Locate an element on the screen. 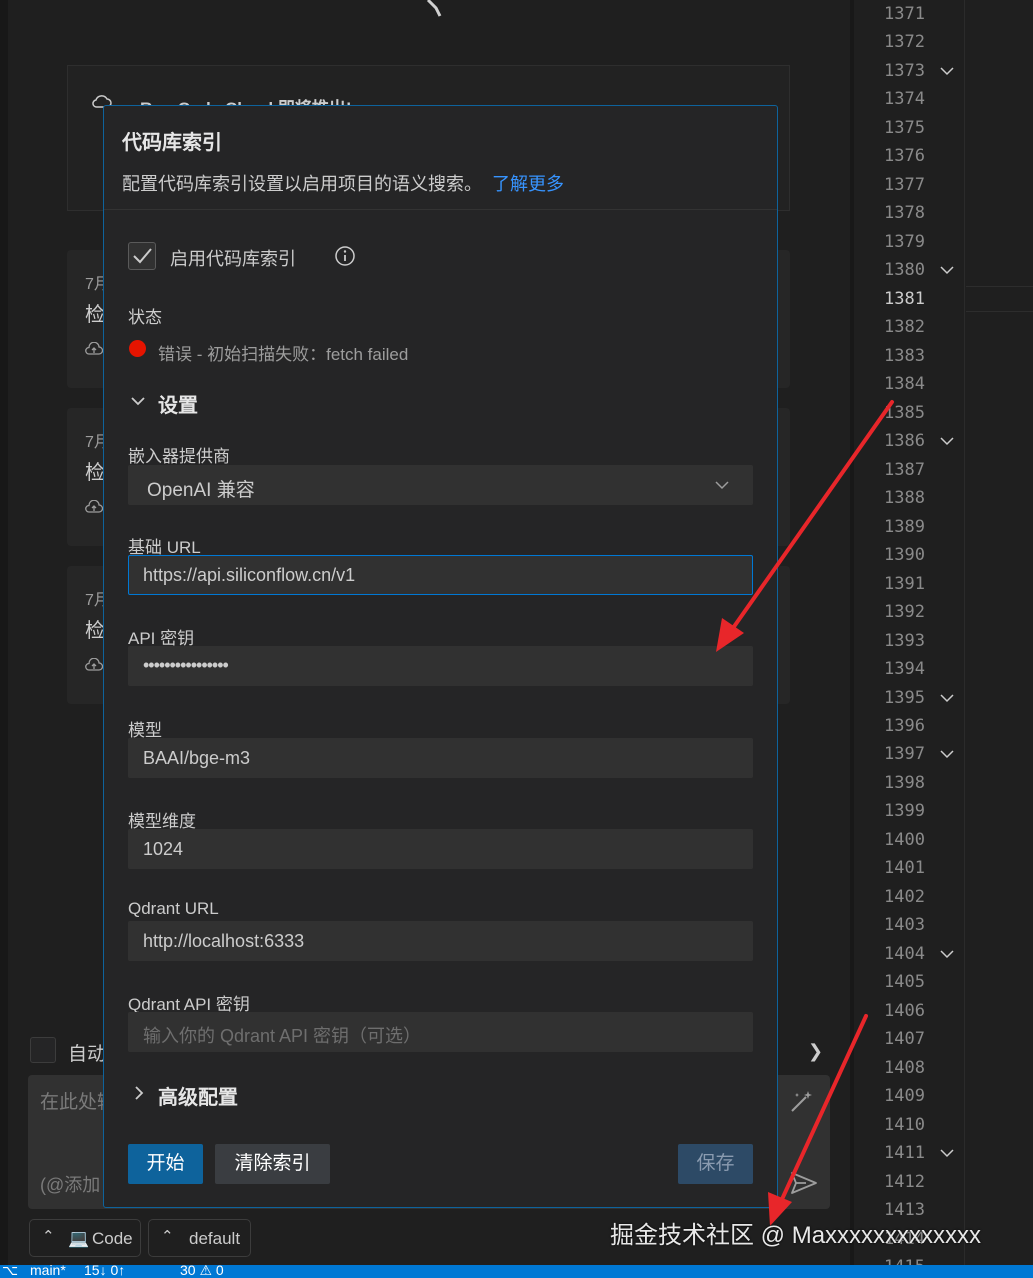  base-url-value: https://api.siliconflow.cn/v1 is located at coordinates (249, 575).